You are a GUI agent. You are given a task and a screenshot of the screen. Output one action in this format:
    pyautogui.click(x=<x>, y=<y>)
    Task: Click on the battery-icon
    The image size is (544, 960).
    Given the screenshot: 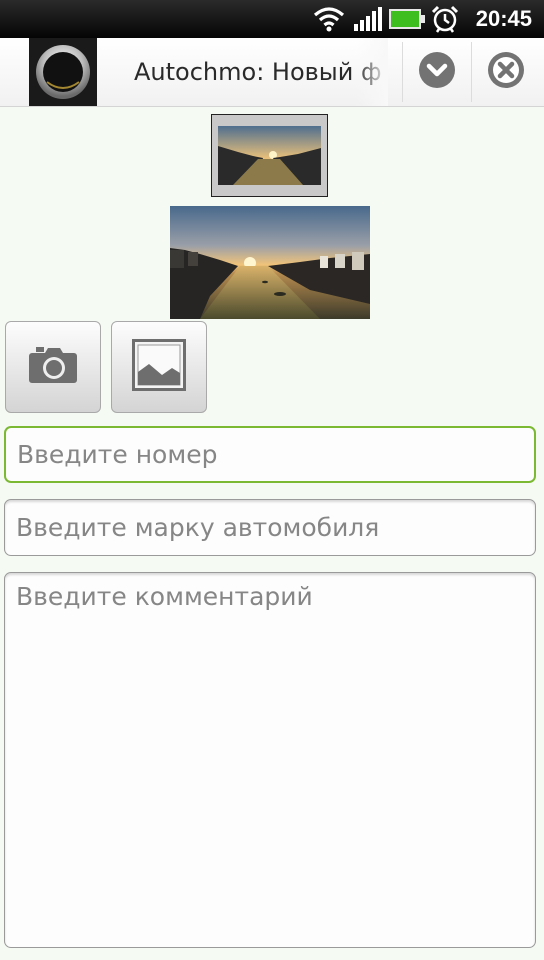 What is the action you would take?
    pyautogui.click(x=407, y=19)
    